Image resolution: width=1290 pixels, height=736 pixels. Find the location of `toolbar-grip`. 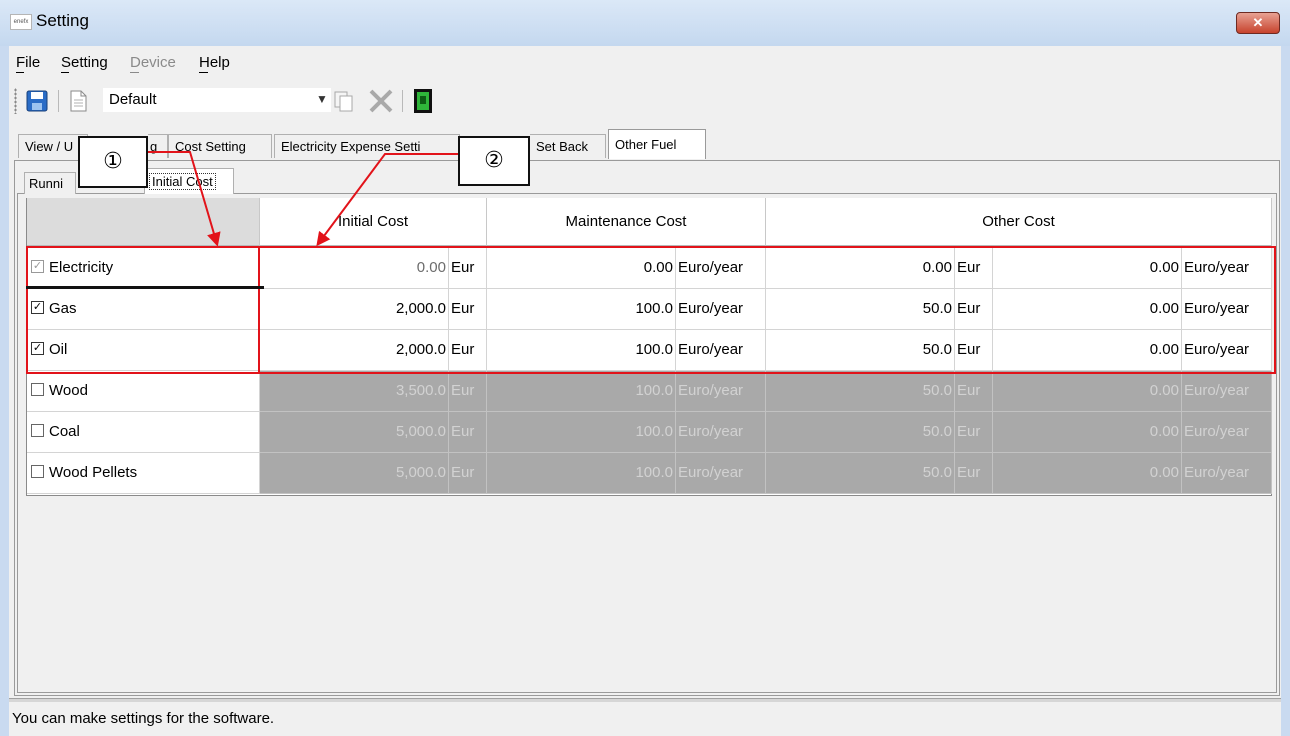

toolbar-grip is located at coordinates (15, 101).